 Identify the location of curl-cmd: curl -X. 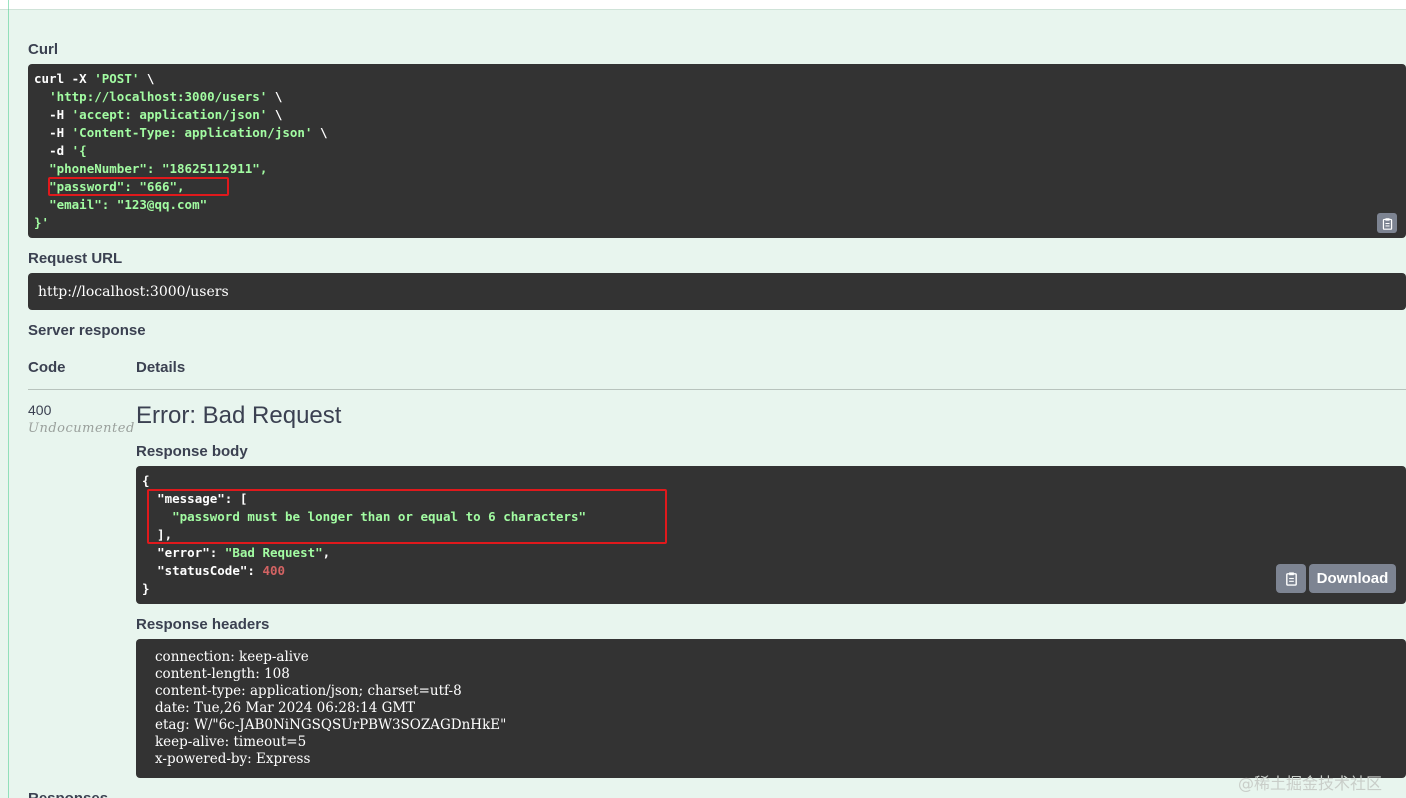
(64, 78).